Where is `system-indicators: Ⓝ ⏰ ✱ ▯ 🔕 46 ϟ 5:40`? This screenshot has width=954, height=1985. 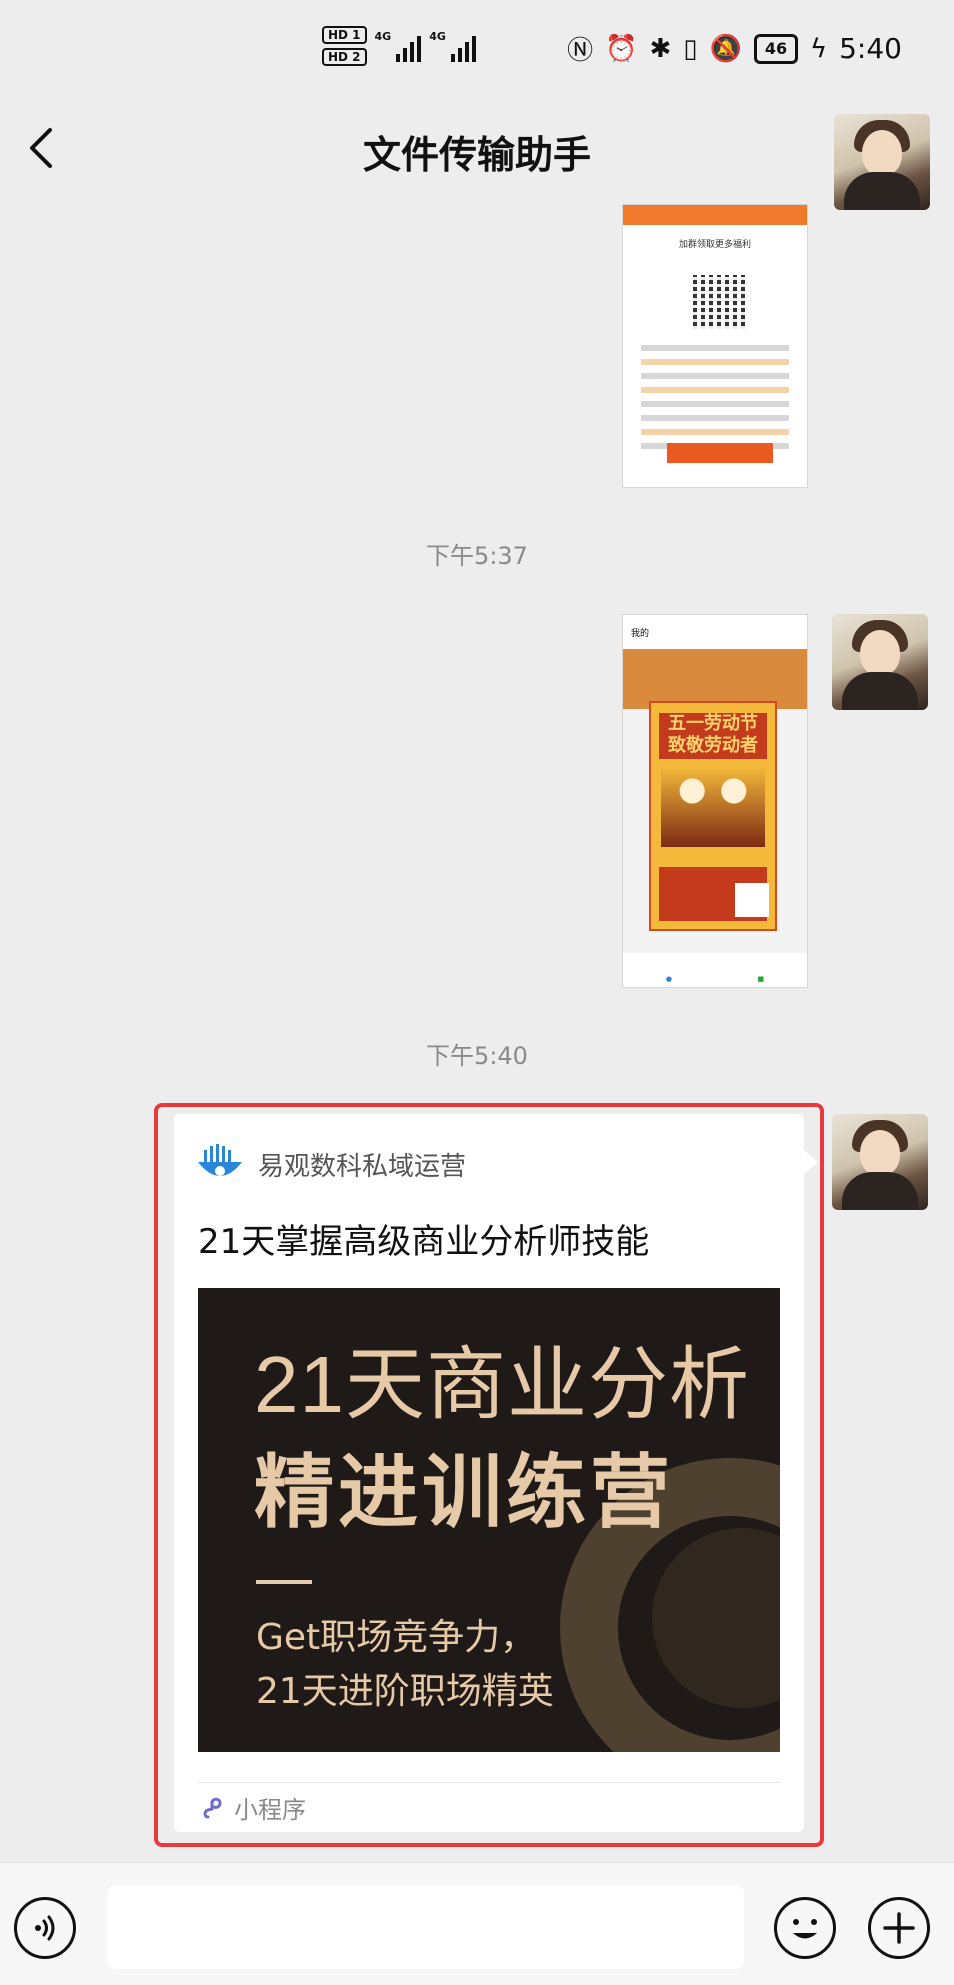
system-indicators: Ⓝ ⏰ ✱ ▯ 🔕 46 ϟ 5:40 is located at coordinates (734, 48).